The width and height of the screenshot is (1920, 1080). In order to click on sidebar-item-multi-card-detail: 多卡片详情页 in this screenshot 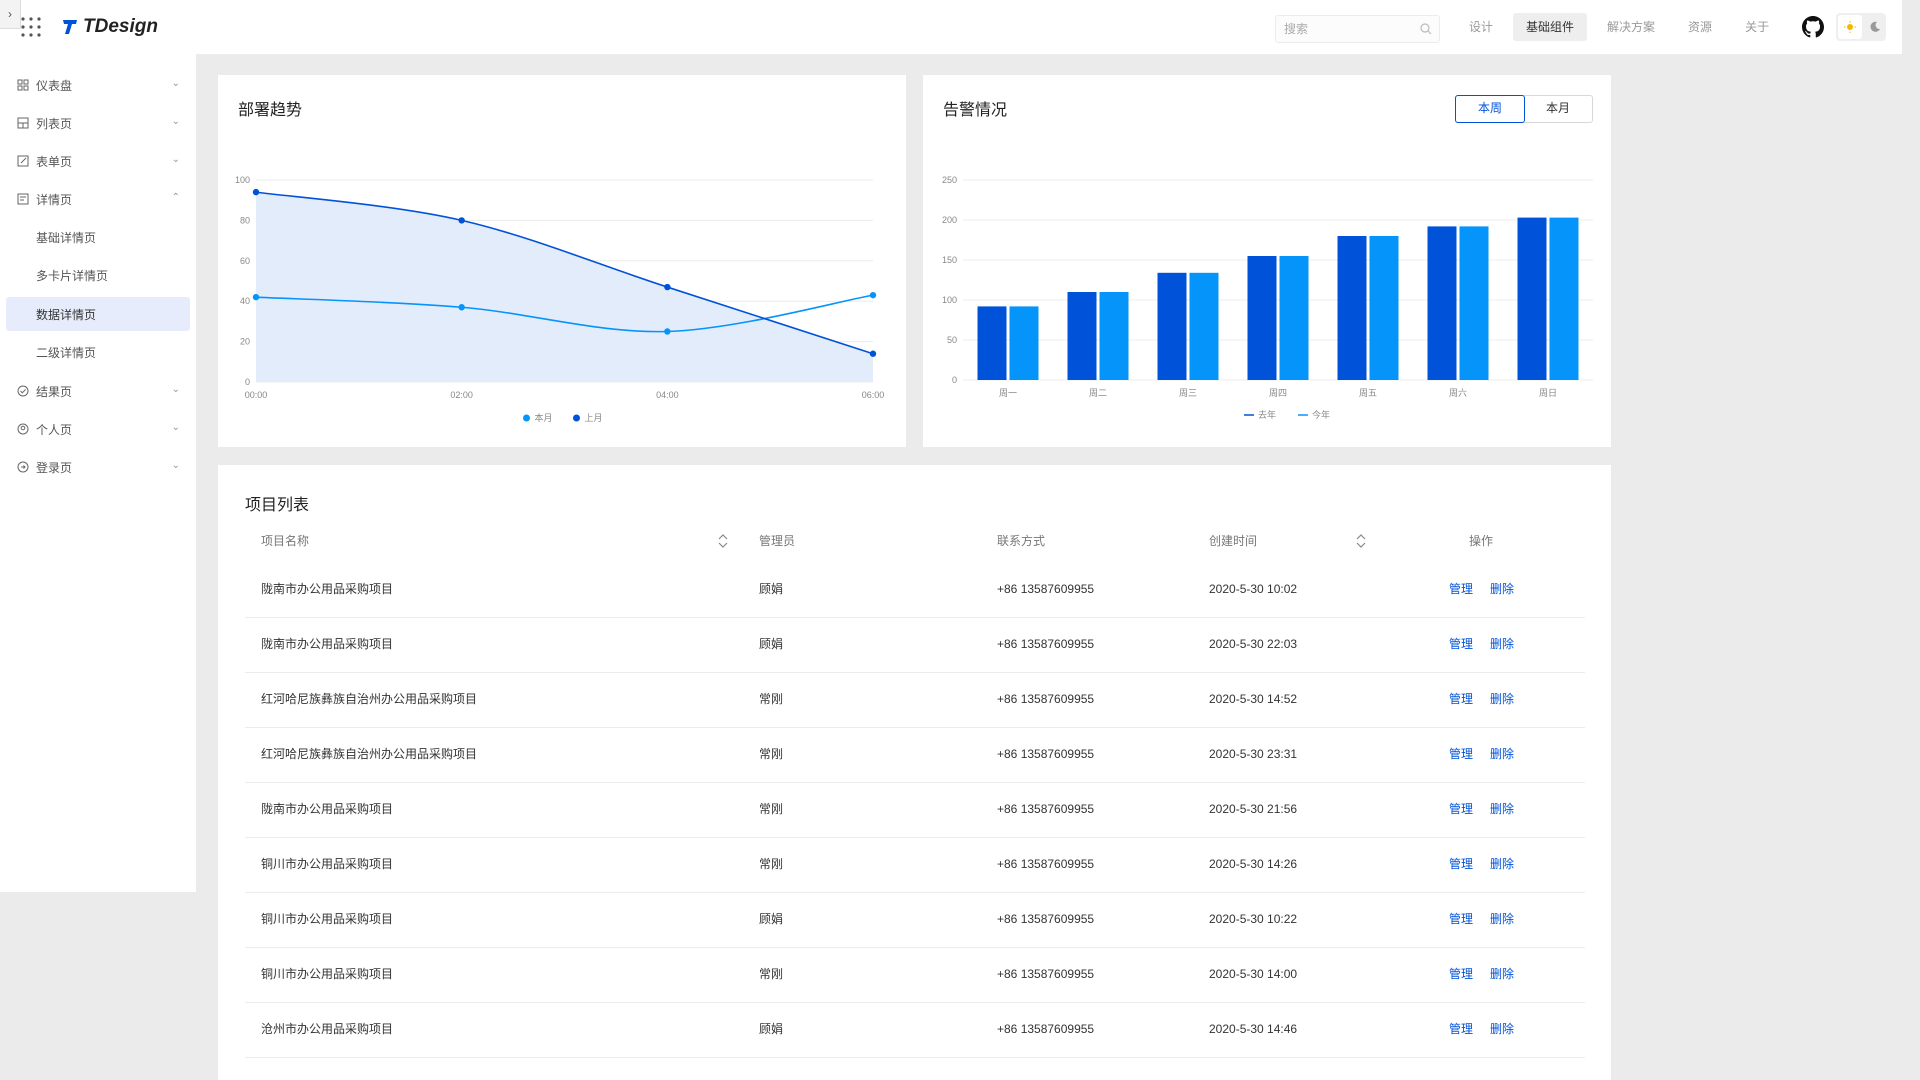, I will do `click(98, 275)`.